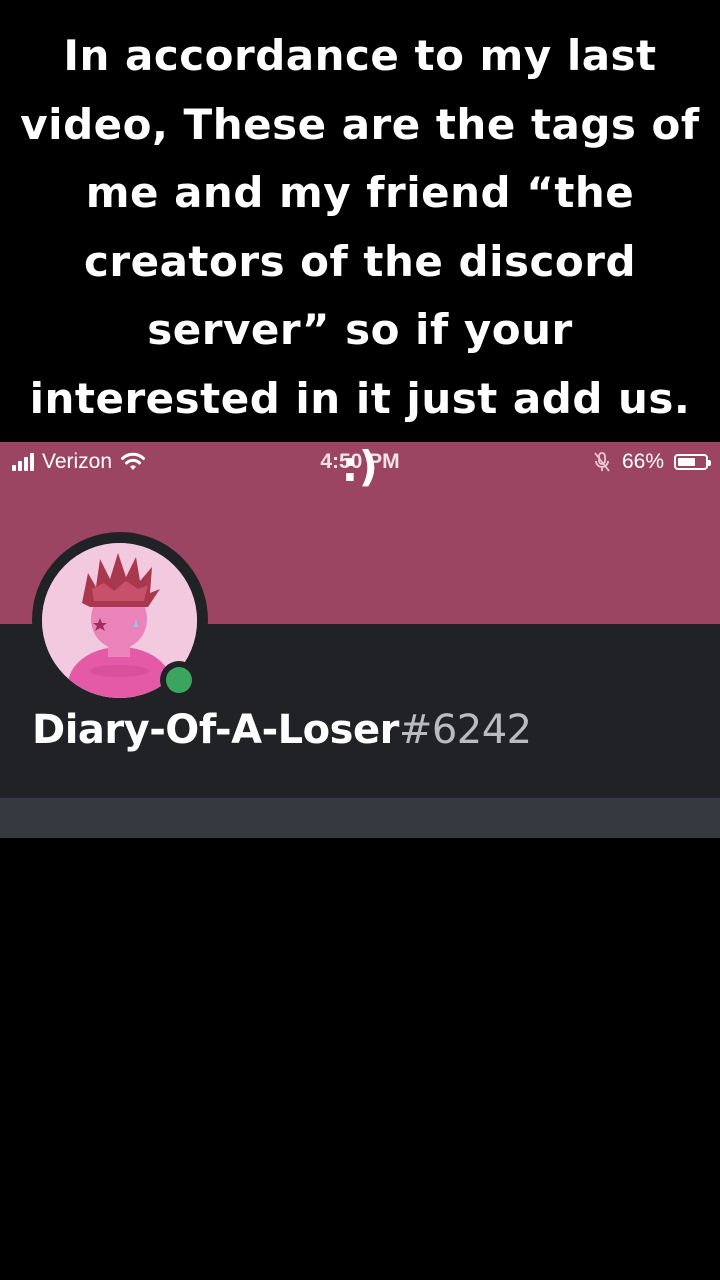 Image resolution: width=720 pixels, height=1280 pixels. Describe the element at coordinates (360, 818) in the screenshot. I see `profile-section-divider` at that location.